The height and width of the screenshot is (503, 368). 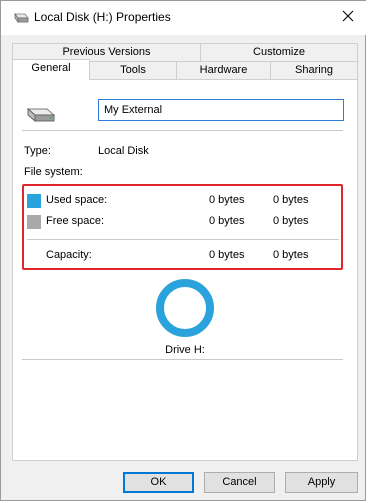 What do you see at coordinates (34, 201) in the screenshot?
I see `used-space-swatch` at bounding box center [34, 201].